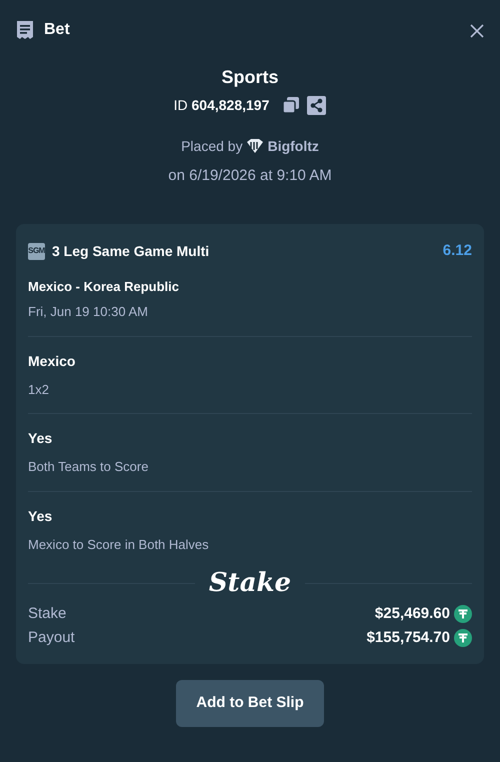  I want to click on placed-date: on 6/19/2026 at 9:10 AM, so click(250, 176).